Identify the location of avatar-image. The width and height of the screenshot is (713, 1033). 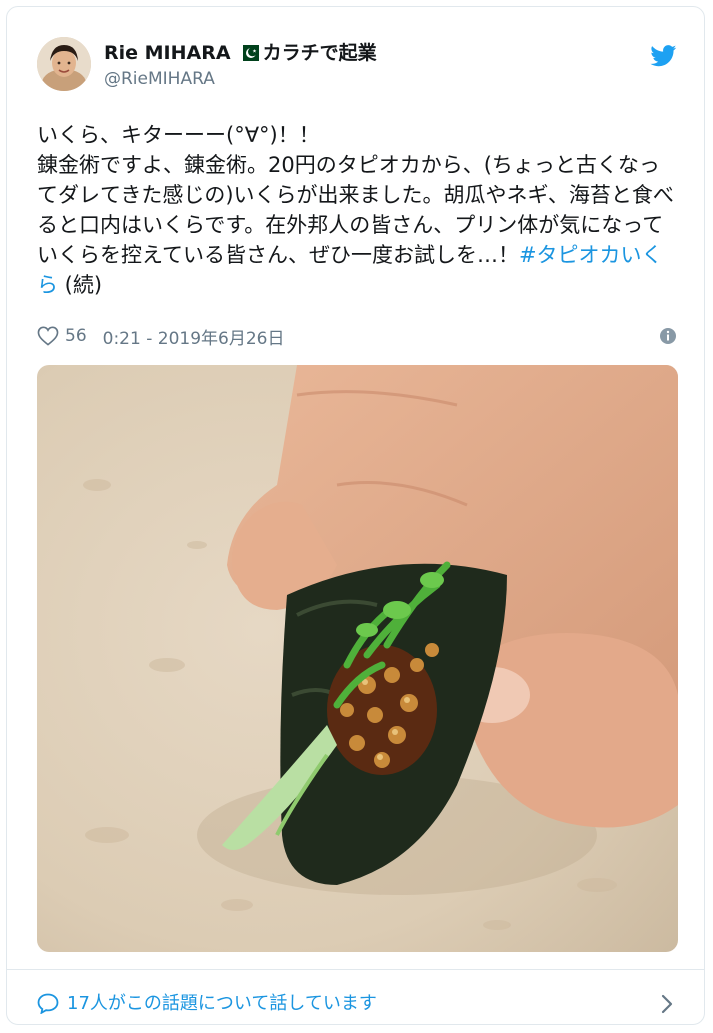
(64, 64).